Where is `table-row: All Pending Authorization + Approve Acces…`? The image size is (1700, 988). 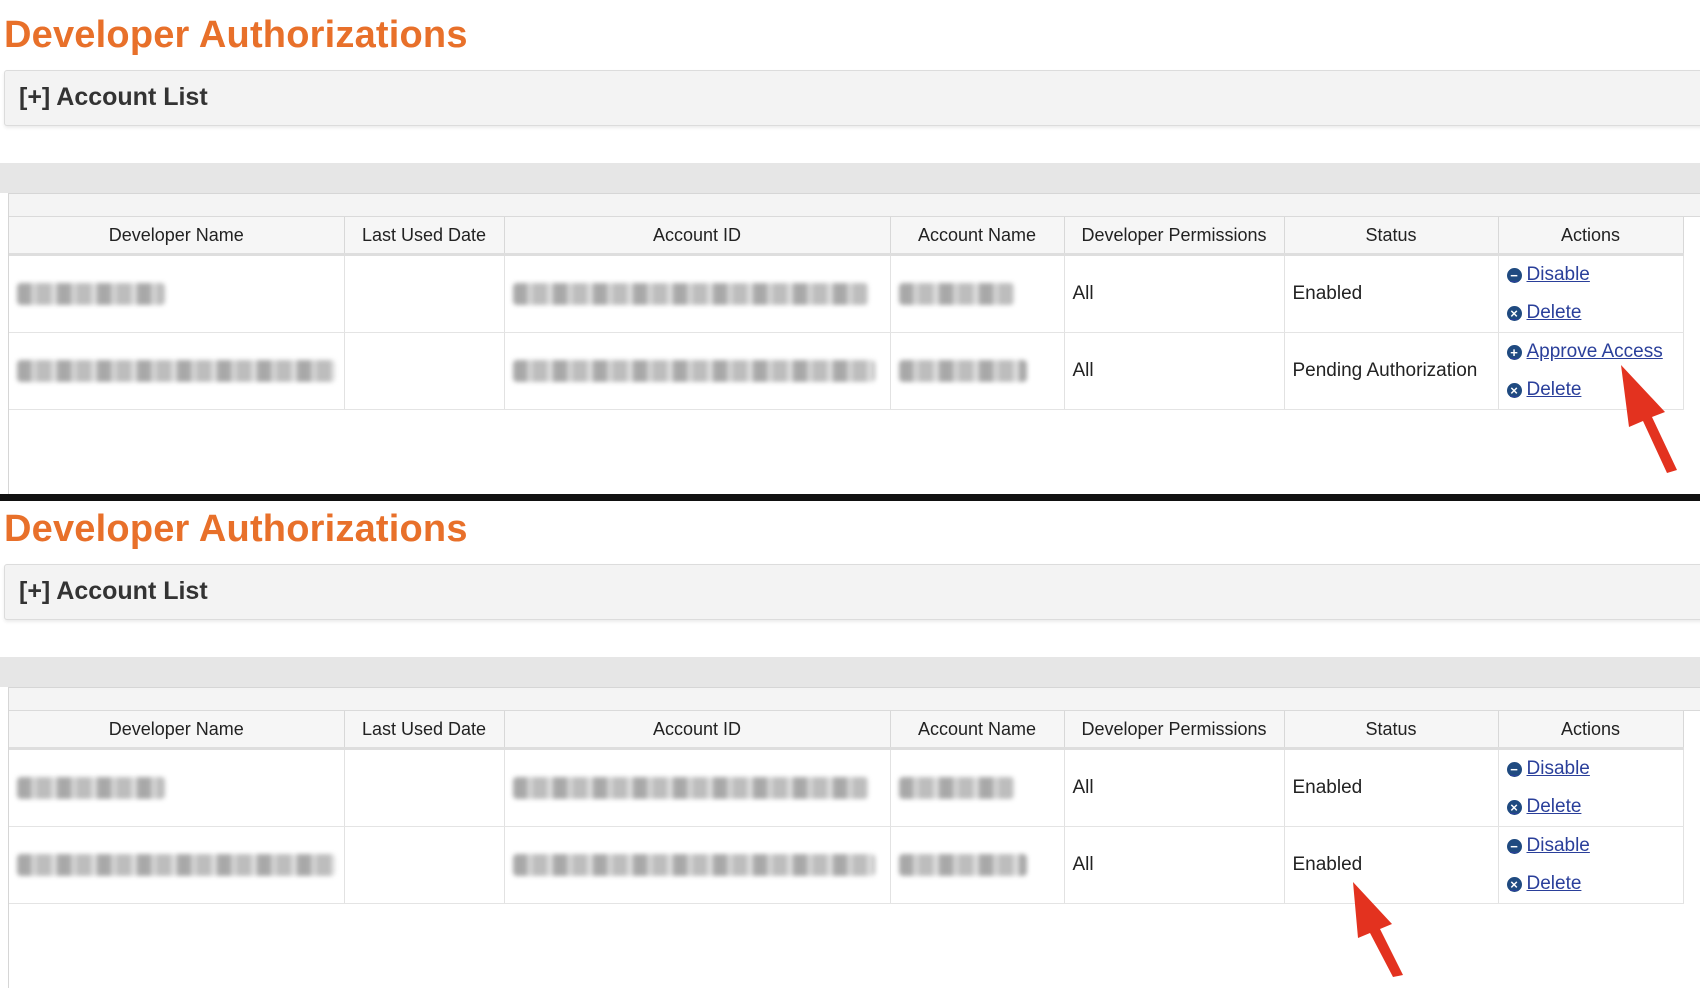
table-row: All Pending Authorization + Approve Acces… is located at coordinates (846, 371).